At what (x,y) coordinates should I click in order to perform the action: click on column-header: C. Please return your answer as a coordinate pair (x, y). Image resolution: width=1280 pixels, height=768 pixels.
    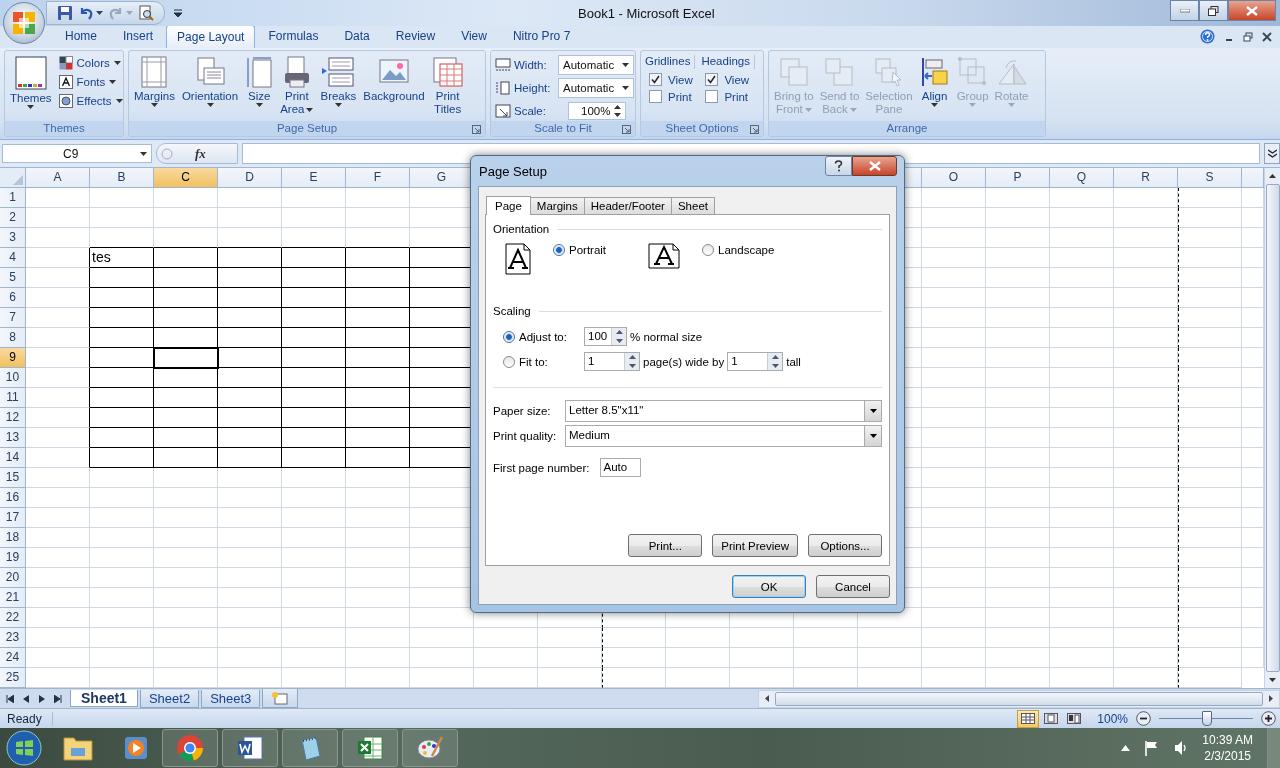
    Looking at the image, I should click on (186, 178).